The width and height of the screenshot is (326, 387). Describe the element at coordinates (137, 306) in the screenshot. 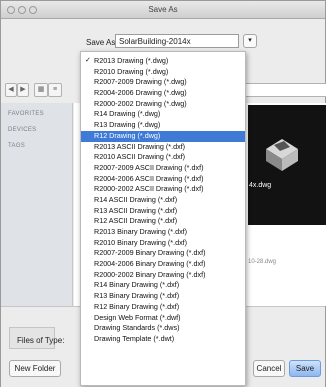

I see `dropdown-option-label: R12 Binary Drawing (*.dxf)` at that location.